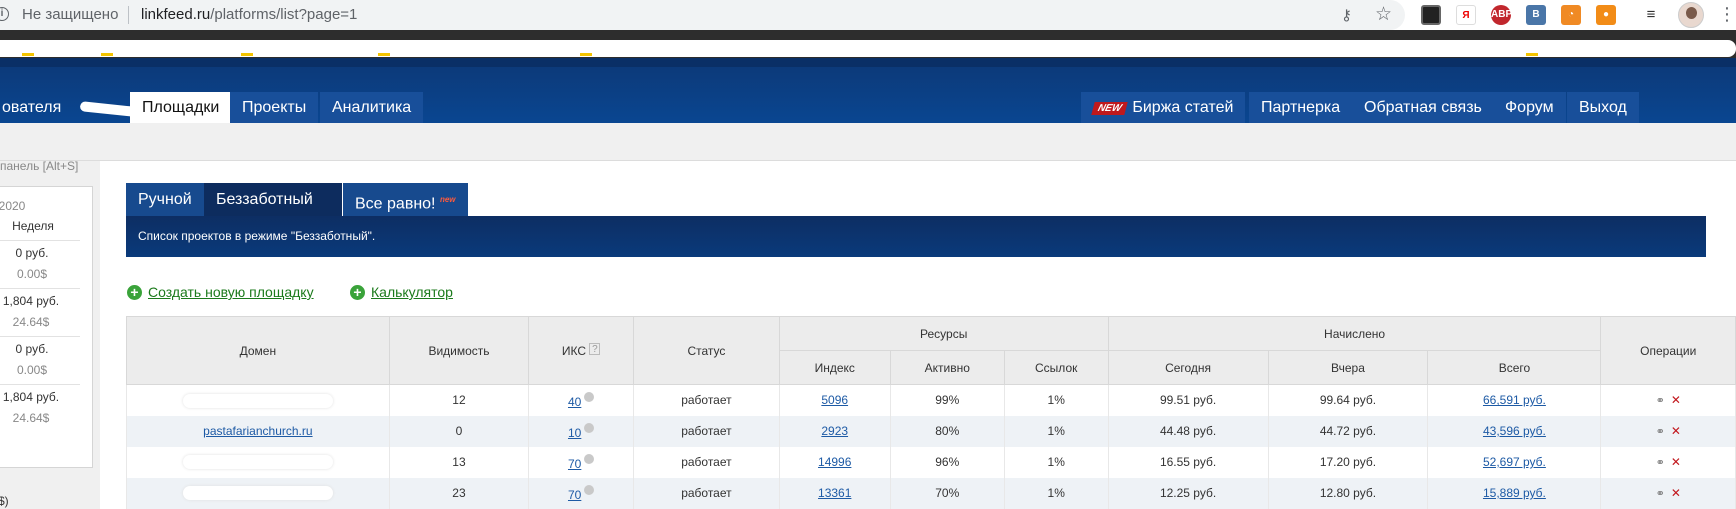  What do you see at coordinates (1431, 15) in the screenshot?
I see `extension-icon` at bounding box center [1431, 15].